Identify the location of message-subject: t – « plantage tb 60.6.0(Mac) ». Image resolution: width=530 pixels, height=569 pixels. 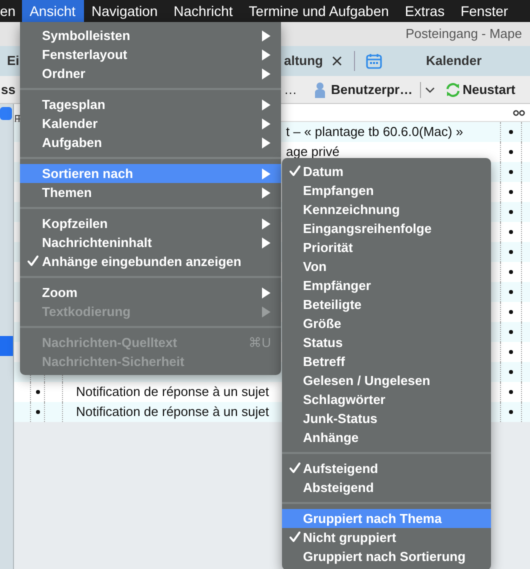
(375, 131).